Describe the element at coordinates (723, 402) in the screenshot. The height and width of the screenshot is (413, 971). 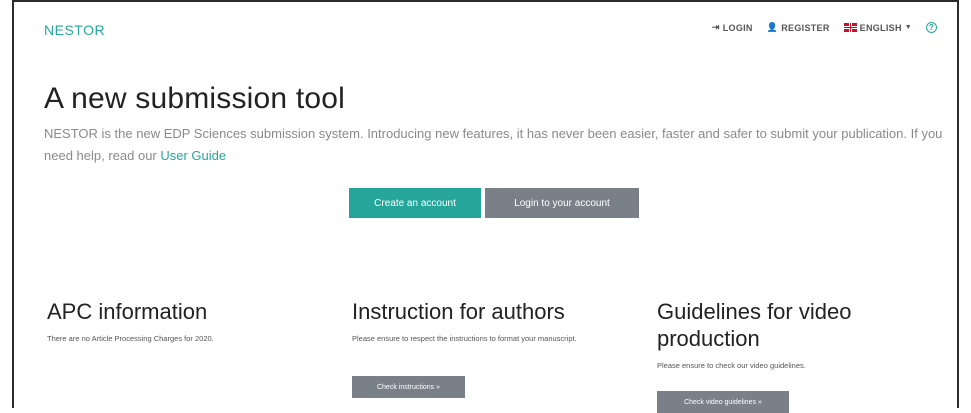
I see `check-video-guidelines-button: Check video guidelines »` at that location.